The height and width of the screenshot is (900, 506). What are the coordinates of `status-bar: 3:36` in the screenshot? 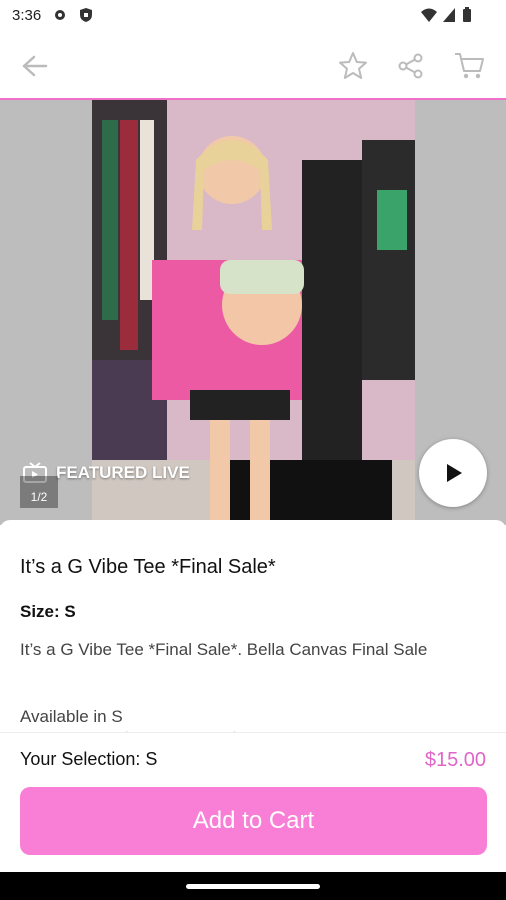 It's located at (253, 16).